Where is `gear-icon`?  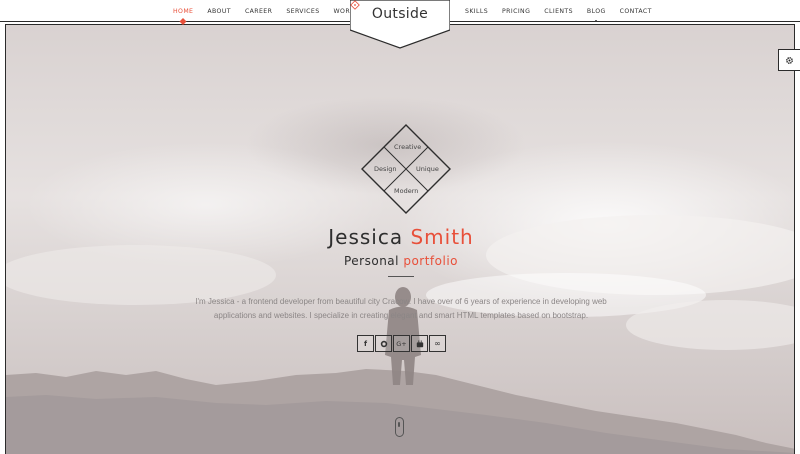
gear-icon is located at coordinates (789, 60).